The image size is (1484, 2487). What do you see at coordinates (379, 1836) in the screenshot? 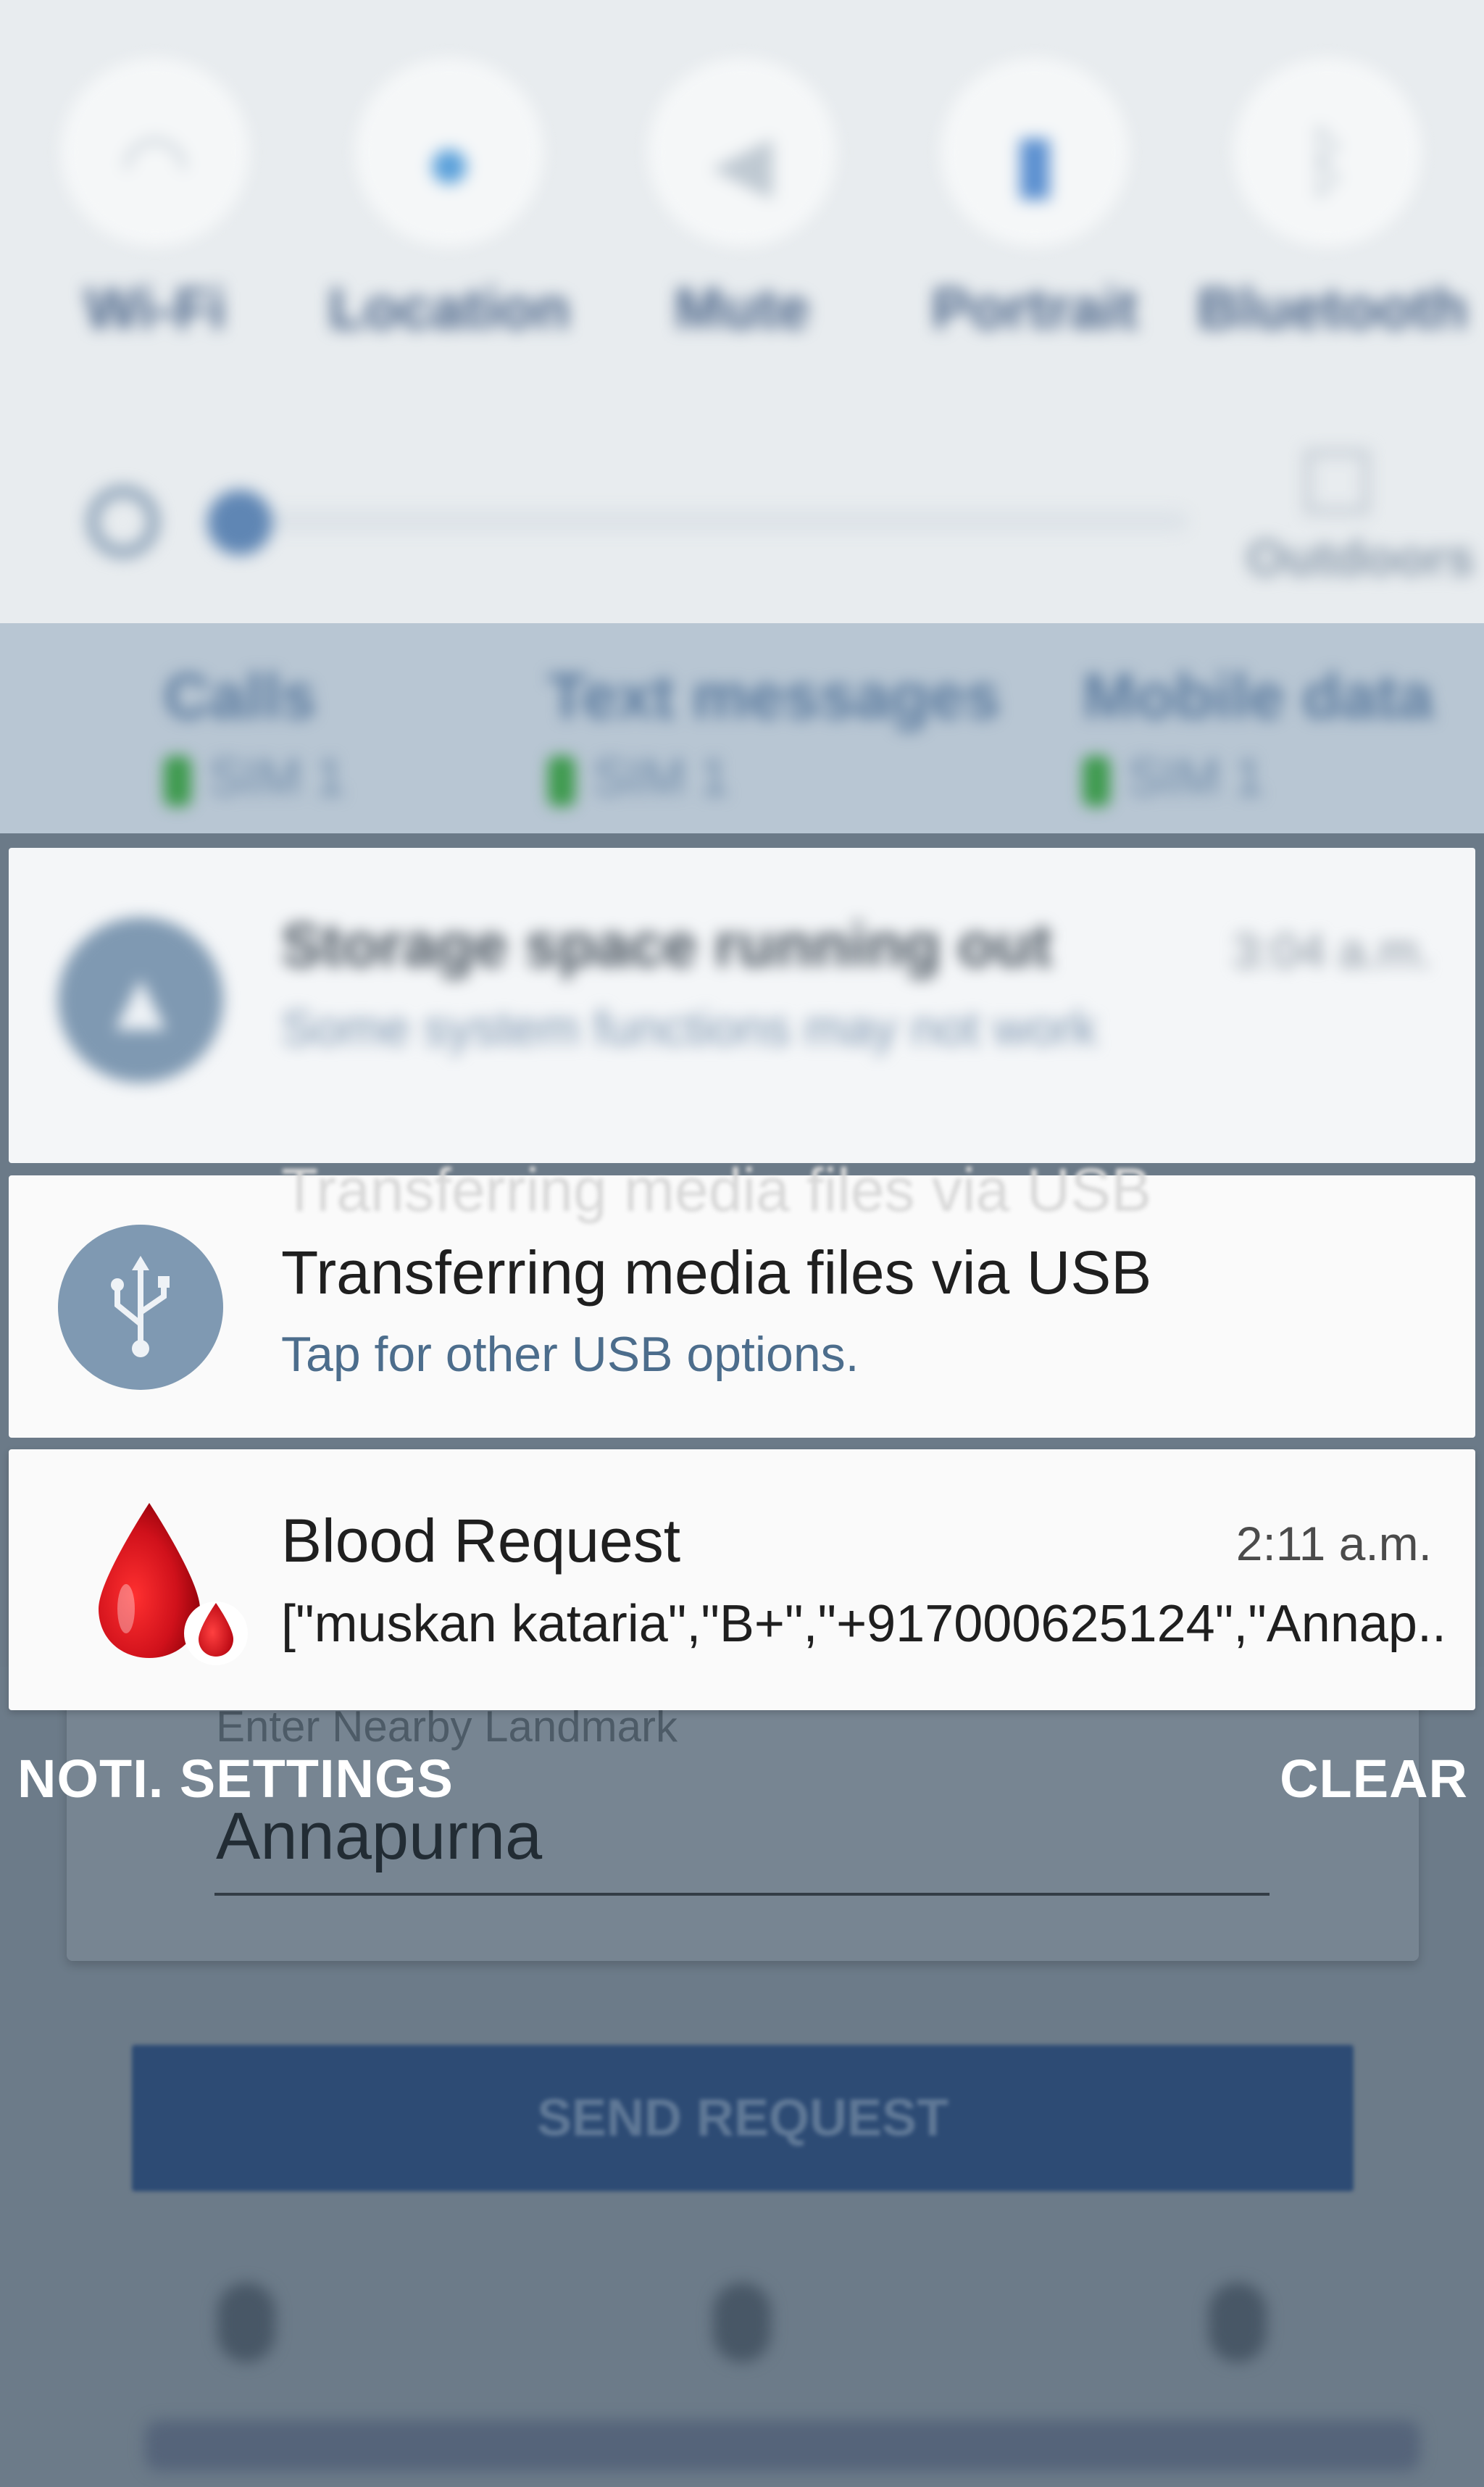
I see `landmark-value: Annapurna` at bounding box center [379, 1836].